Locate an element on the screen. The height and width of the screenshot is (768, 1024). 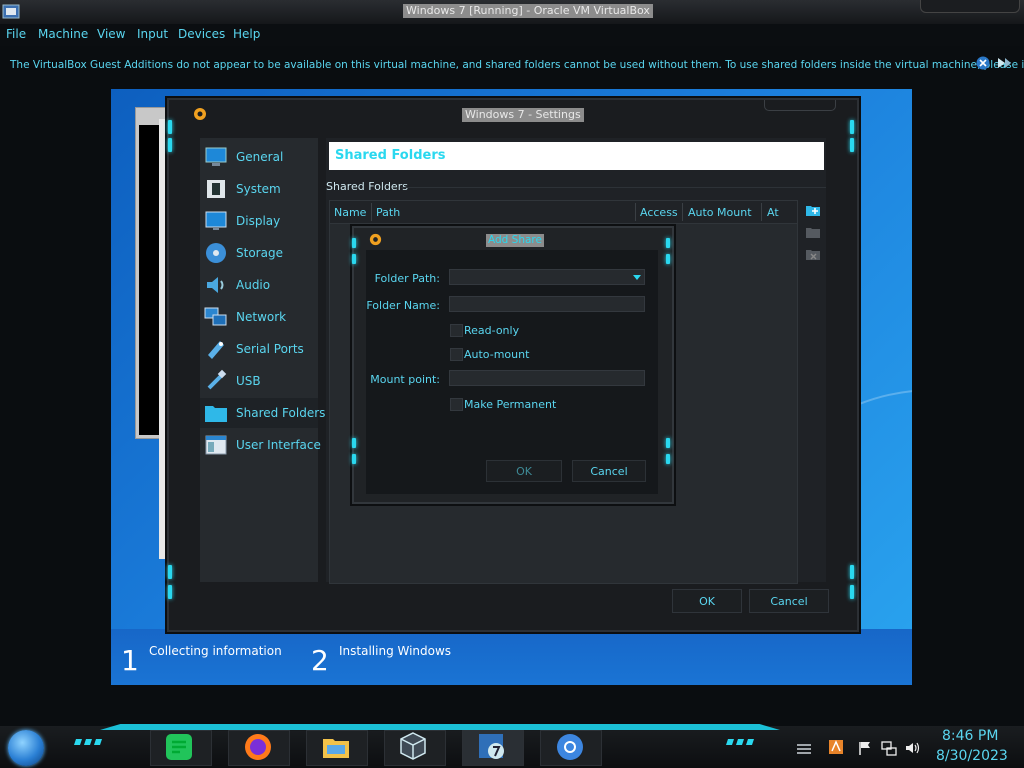
sidebar-item-label: USB is located at coordinates (248, 381).